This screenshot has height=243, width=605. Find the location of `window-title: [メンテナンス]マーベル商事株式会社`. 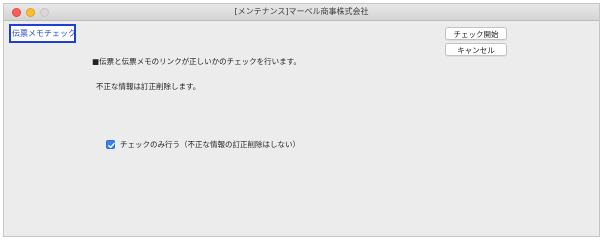

window-title: [メンテナンス]マーベル商事株式会社 is located at coordinates (301, 11).